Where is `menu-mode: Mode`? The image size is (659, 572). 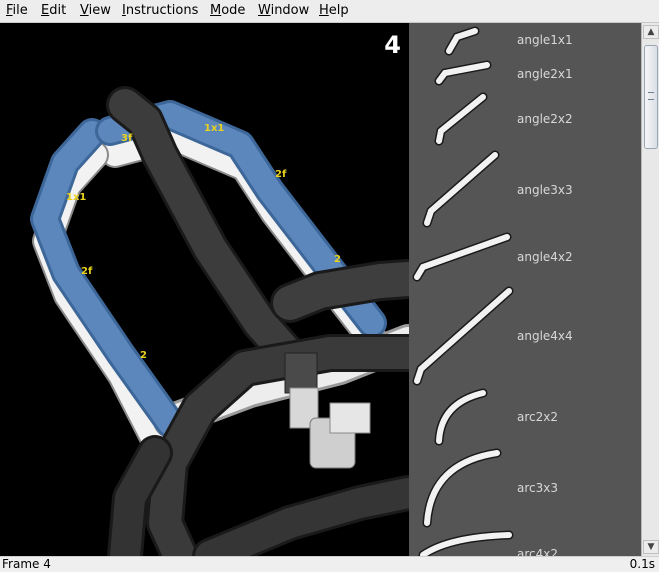 menu-mode: Mode is located at coordinates (227, 11).